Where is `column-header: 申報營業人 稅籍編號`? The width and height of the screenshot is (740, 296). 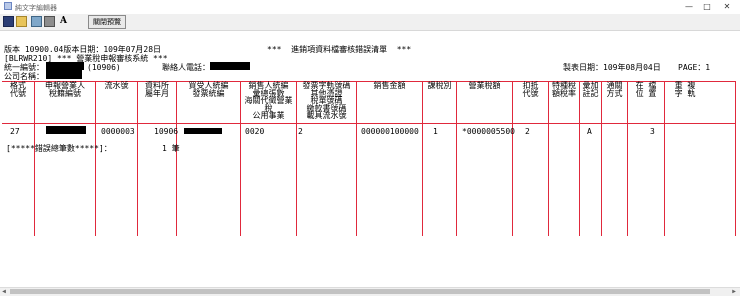
column-header: 申報營業人 稅籍編號 is located at coordinates (65, 89).